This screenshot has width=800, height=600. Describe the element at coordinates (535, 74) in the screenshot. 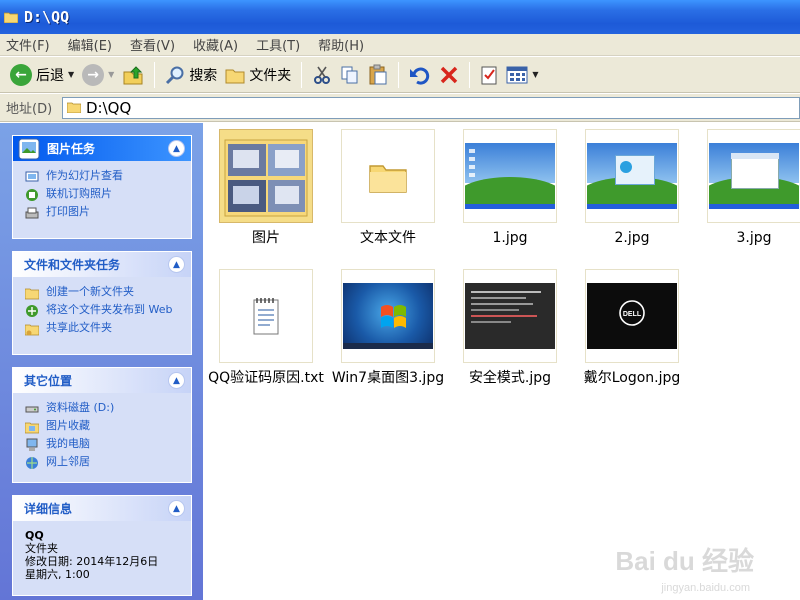

I see `views-dropdown-icon: ▼` at that location.